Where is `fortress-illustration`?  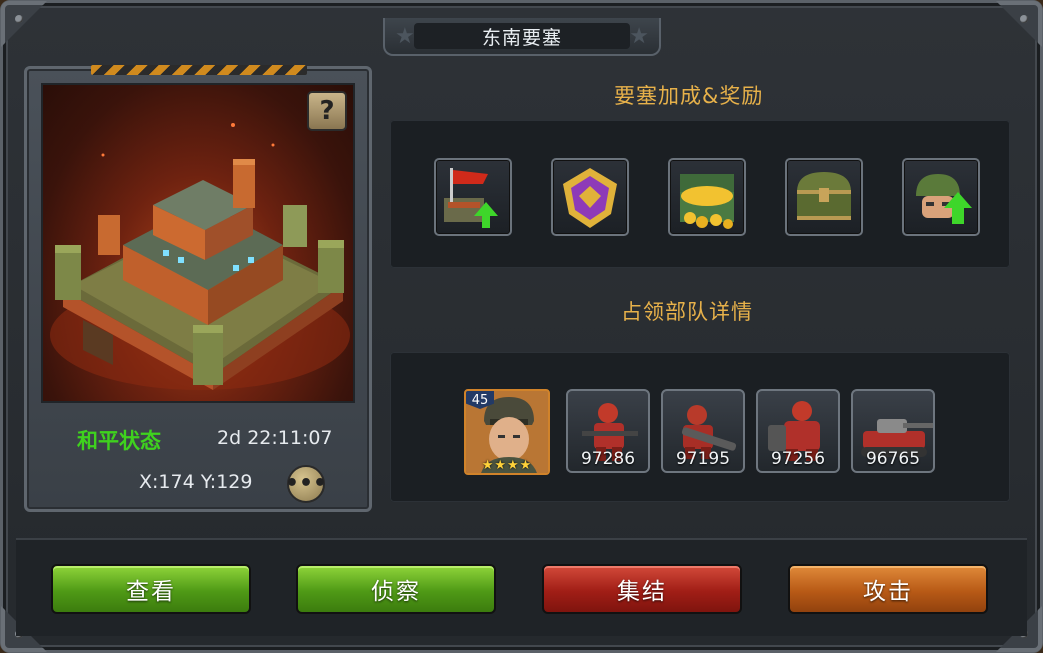
fortress-illustration is located at coordinates (200, 256).